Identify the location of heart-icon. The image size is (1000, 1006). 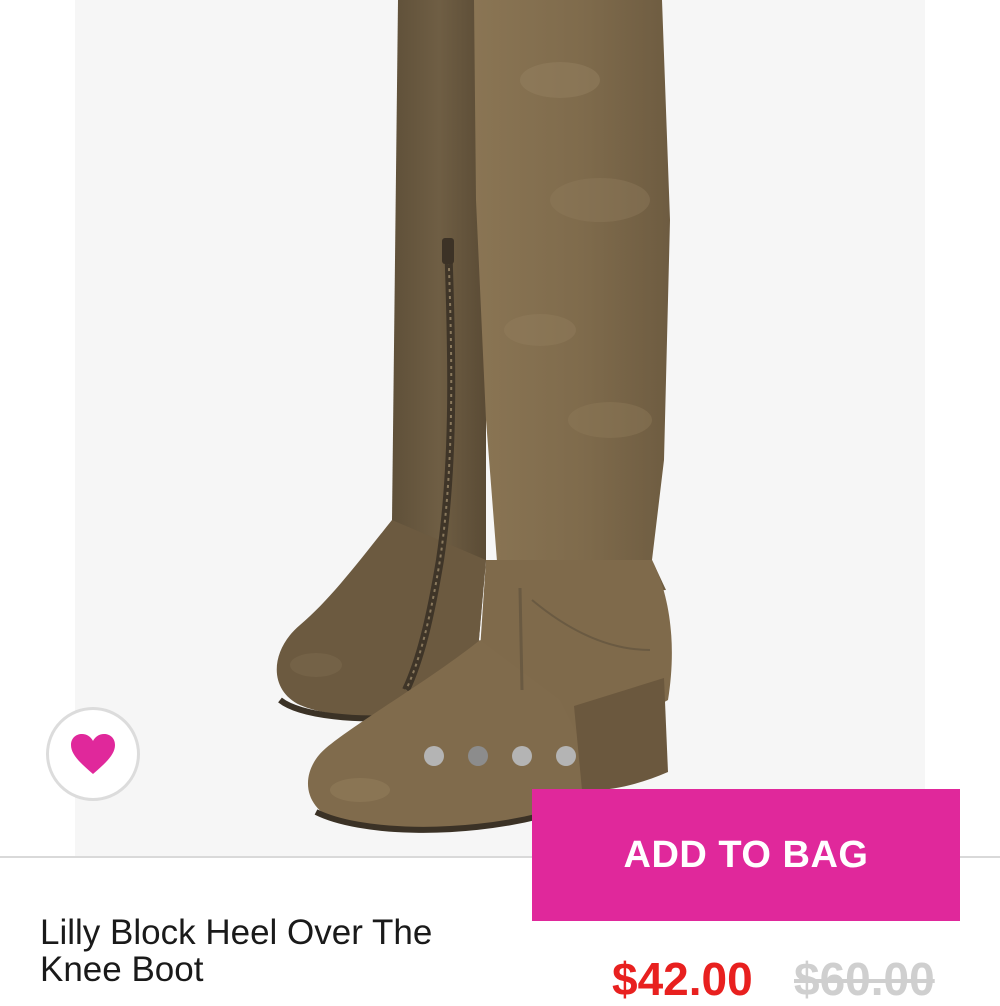
(93, 754).